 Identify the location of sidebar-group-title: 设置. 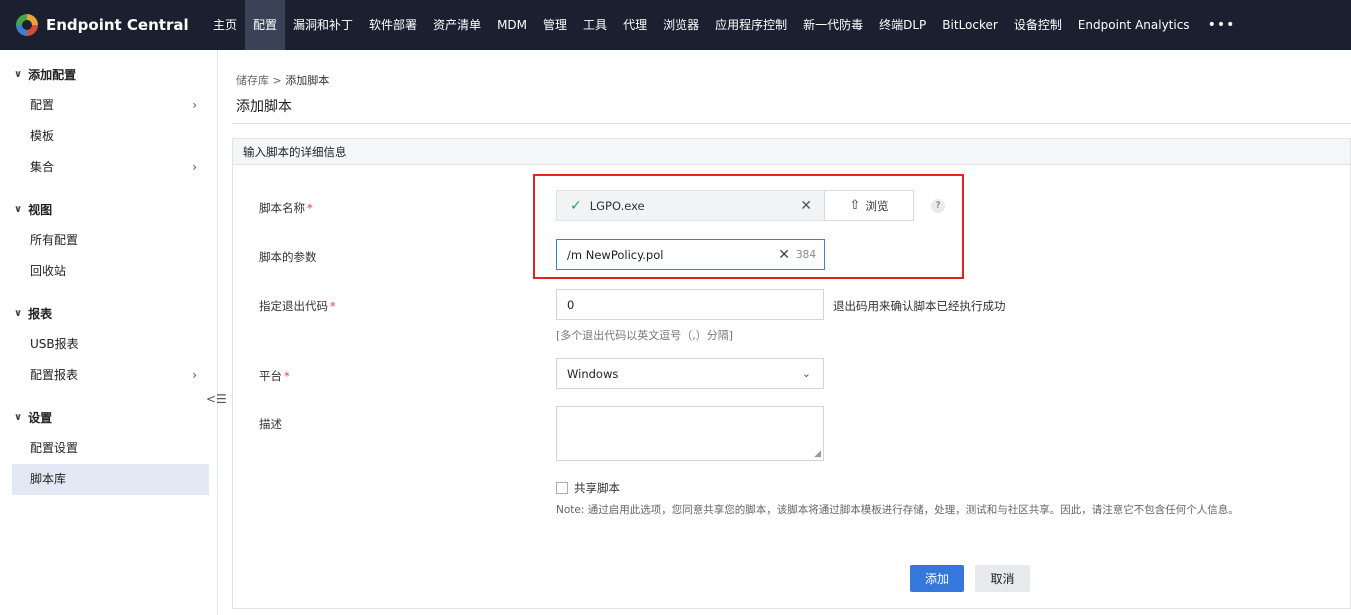
(40, 417).